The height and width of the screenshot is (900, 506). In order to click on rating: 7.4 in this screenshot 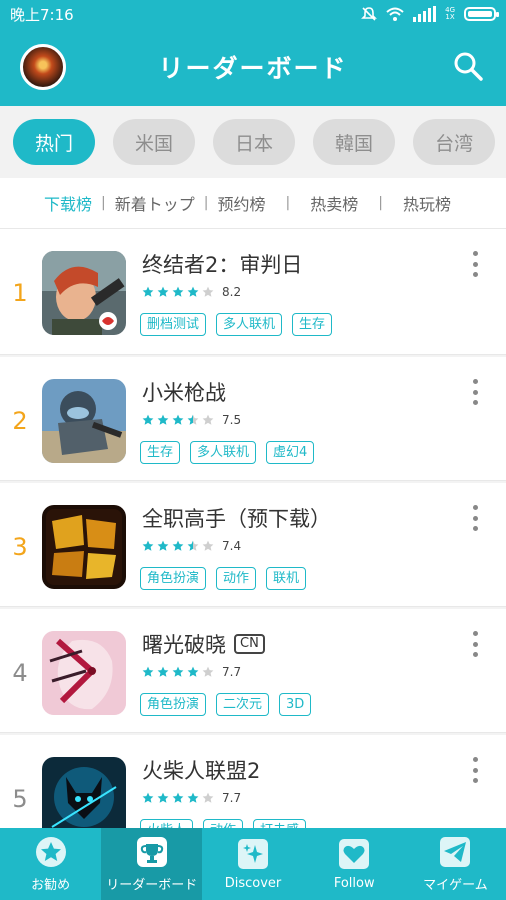, I will do `click(191, 546)`.